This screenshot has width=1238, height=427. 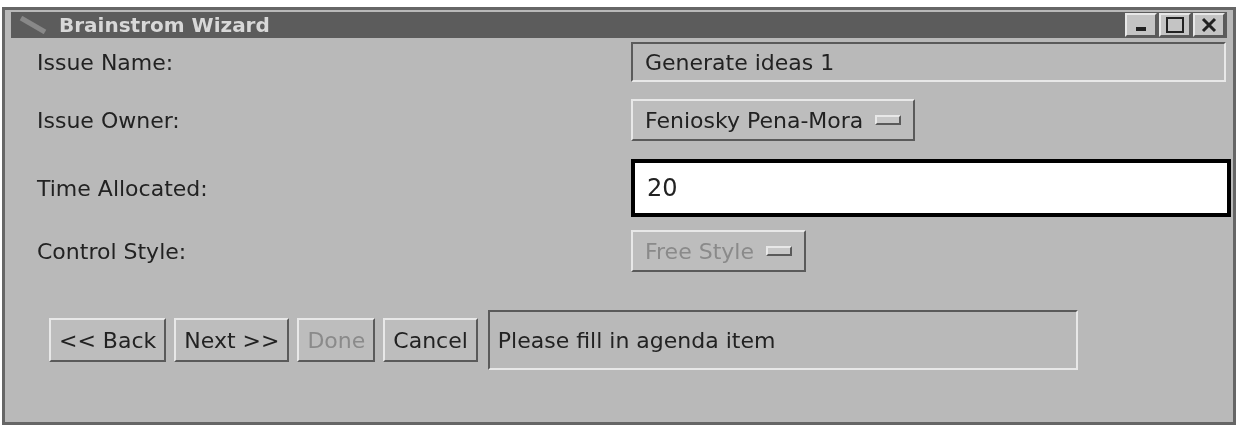 I want to click on wizard-button: << Back, so click(x=108, y=340).